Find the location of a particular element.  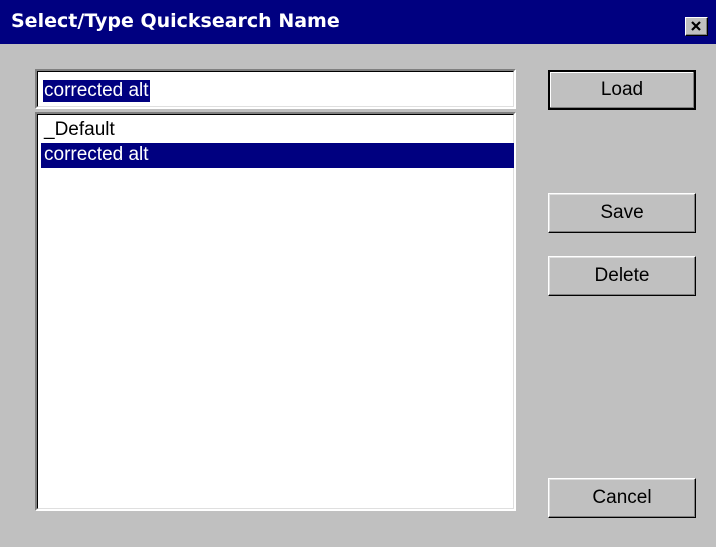

delete-button-label: Delete is located at coordinates (622, 275).